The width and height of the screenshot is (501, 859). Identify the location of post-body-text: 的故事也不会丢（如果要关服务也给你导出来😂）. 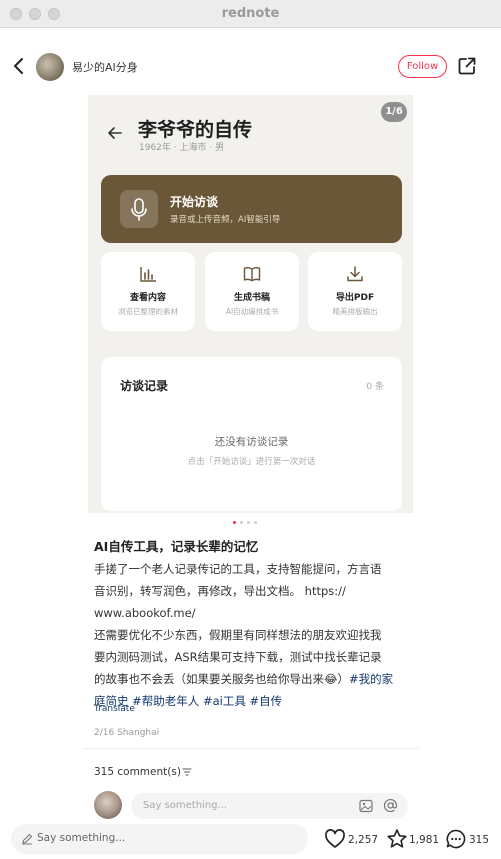
(221, 679).